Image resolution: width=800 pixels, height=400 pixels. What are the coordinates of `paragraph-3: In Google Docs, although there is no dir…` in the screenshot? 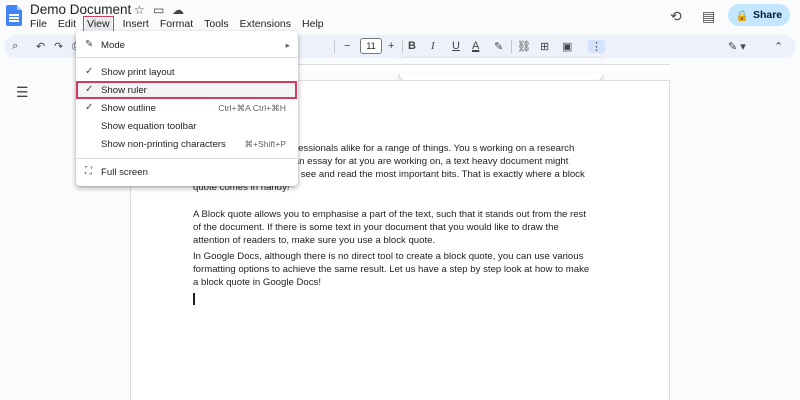 It's located at (391, 269).